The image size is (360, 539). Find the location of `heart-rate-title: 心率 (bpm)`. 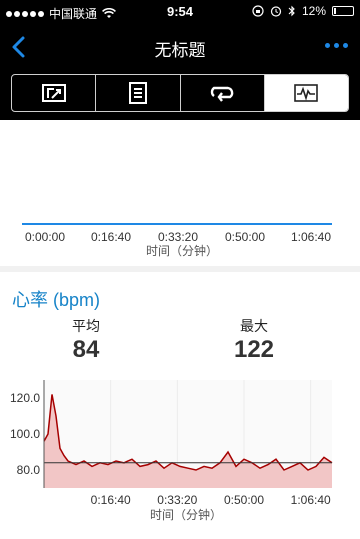

heart-rate-title: 心率 (bpm) is located at coordinates (56, 300).